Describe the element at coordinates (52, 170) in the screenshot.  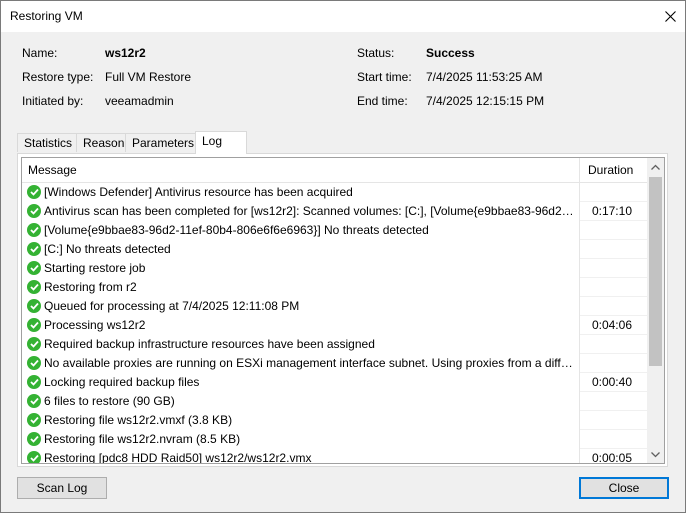
I see `column-header-message: Message` at that location.